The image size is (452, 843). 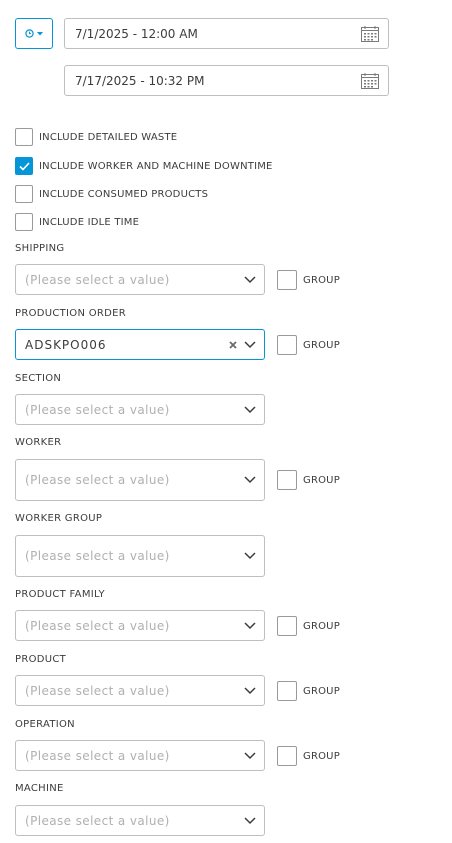 I want to click on option-detailed-waste: INCLUDE DETAILED WASTE, so click(x=96, y=137).